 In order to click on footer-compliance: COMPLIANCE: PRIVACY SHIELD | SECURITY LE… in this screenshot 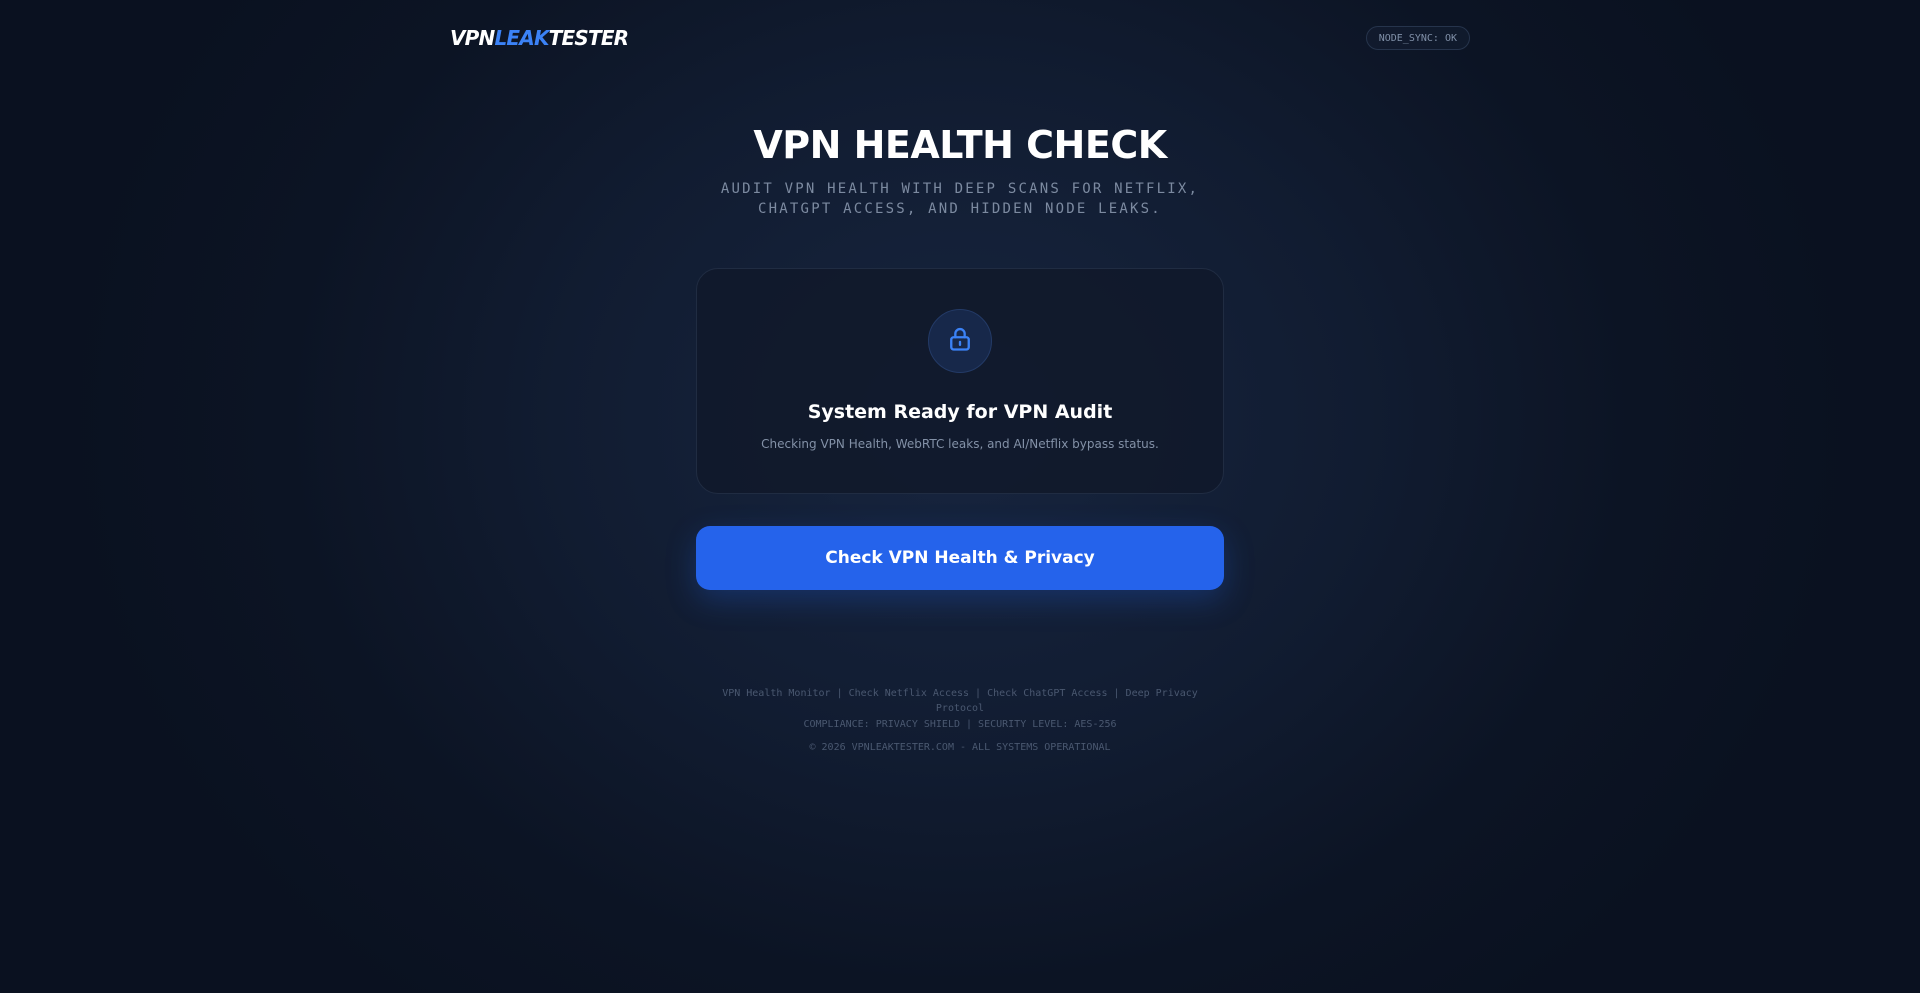, I will do `click(960, 724)`.